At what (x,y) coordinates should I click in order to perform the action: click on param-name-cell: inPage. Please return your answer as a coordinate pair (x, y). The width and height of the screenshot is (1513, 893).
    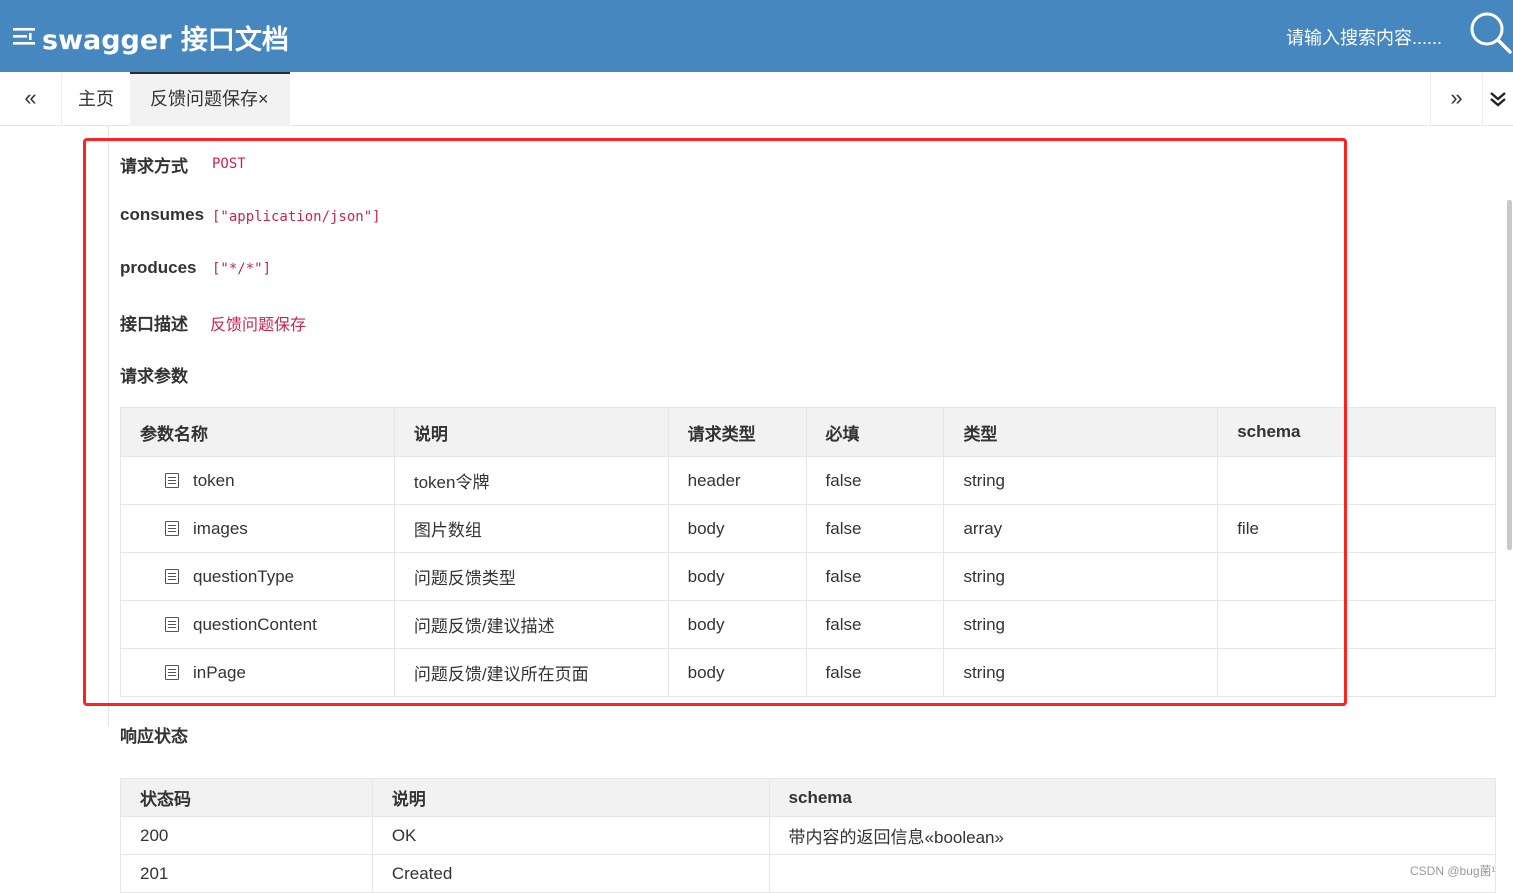
    Looking at the image, I should click on (257, 672).